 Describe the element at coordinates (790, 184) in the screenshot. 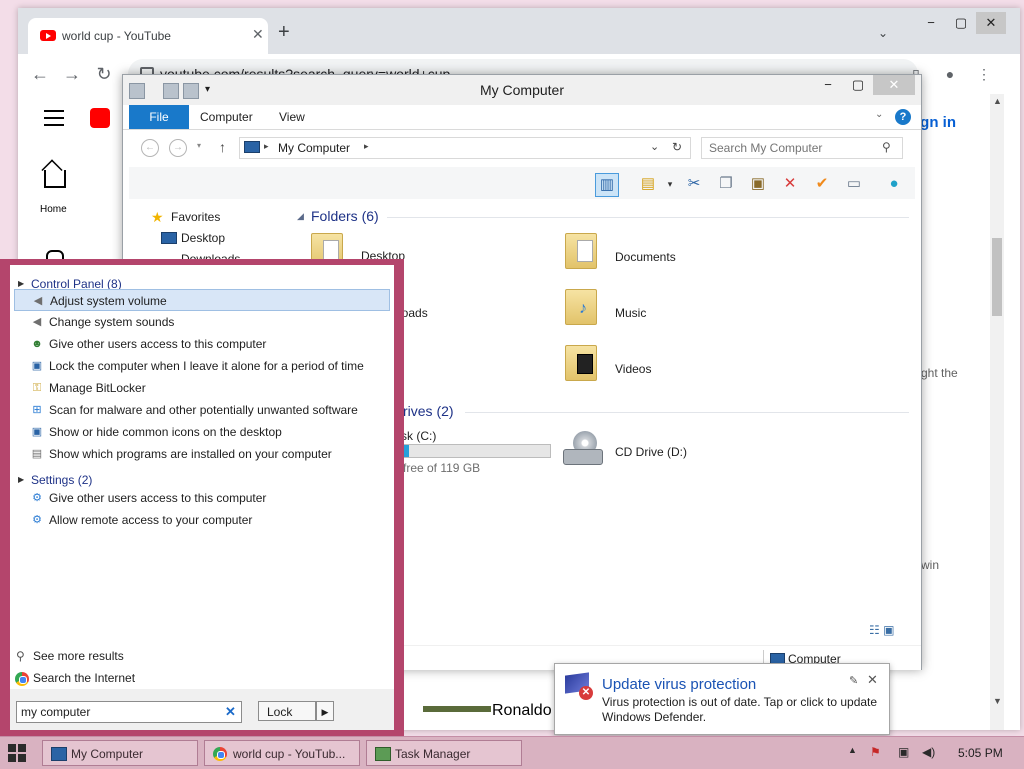

I see `delete-icon: ✕` at that location.